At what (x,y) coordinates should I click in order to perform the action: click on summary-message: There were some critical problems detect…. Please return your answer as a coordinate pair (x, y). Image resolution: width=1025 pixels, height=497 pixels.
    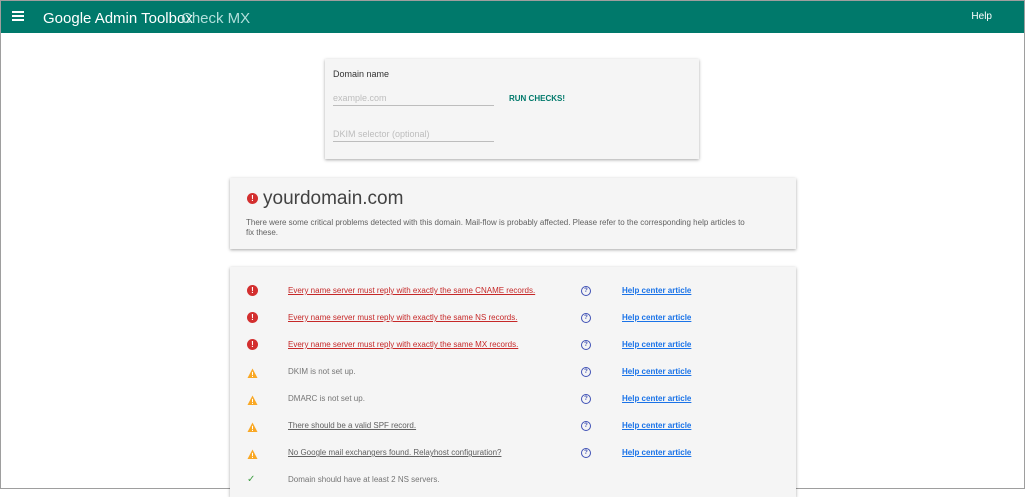
    Looking at the image, I should click on (495, 227).